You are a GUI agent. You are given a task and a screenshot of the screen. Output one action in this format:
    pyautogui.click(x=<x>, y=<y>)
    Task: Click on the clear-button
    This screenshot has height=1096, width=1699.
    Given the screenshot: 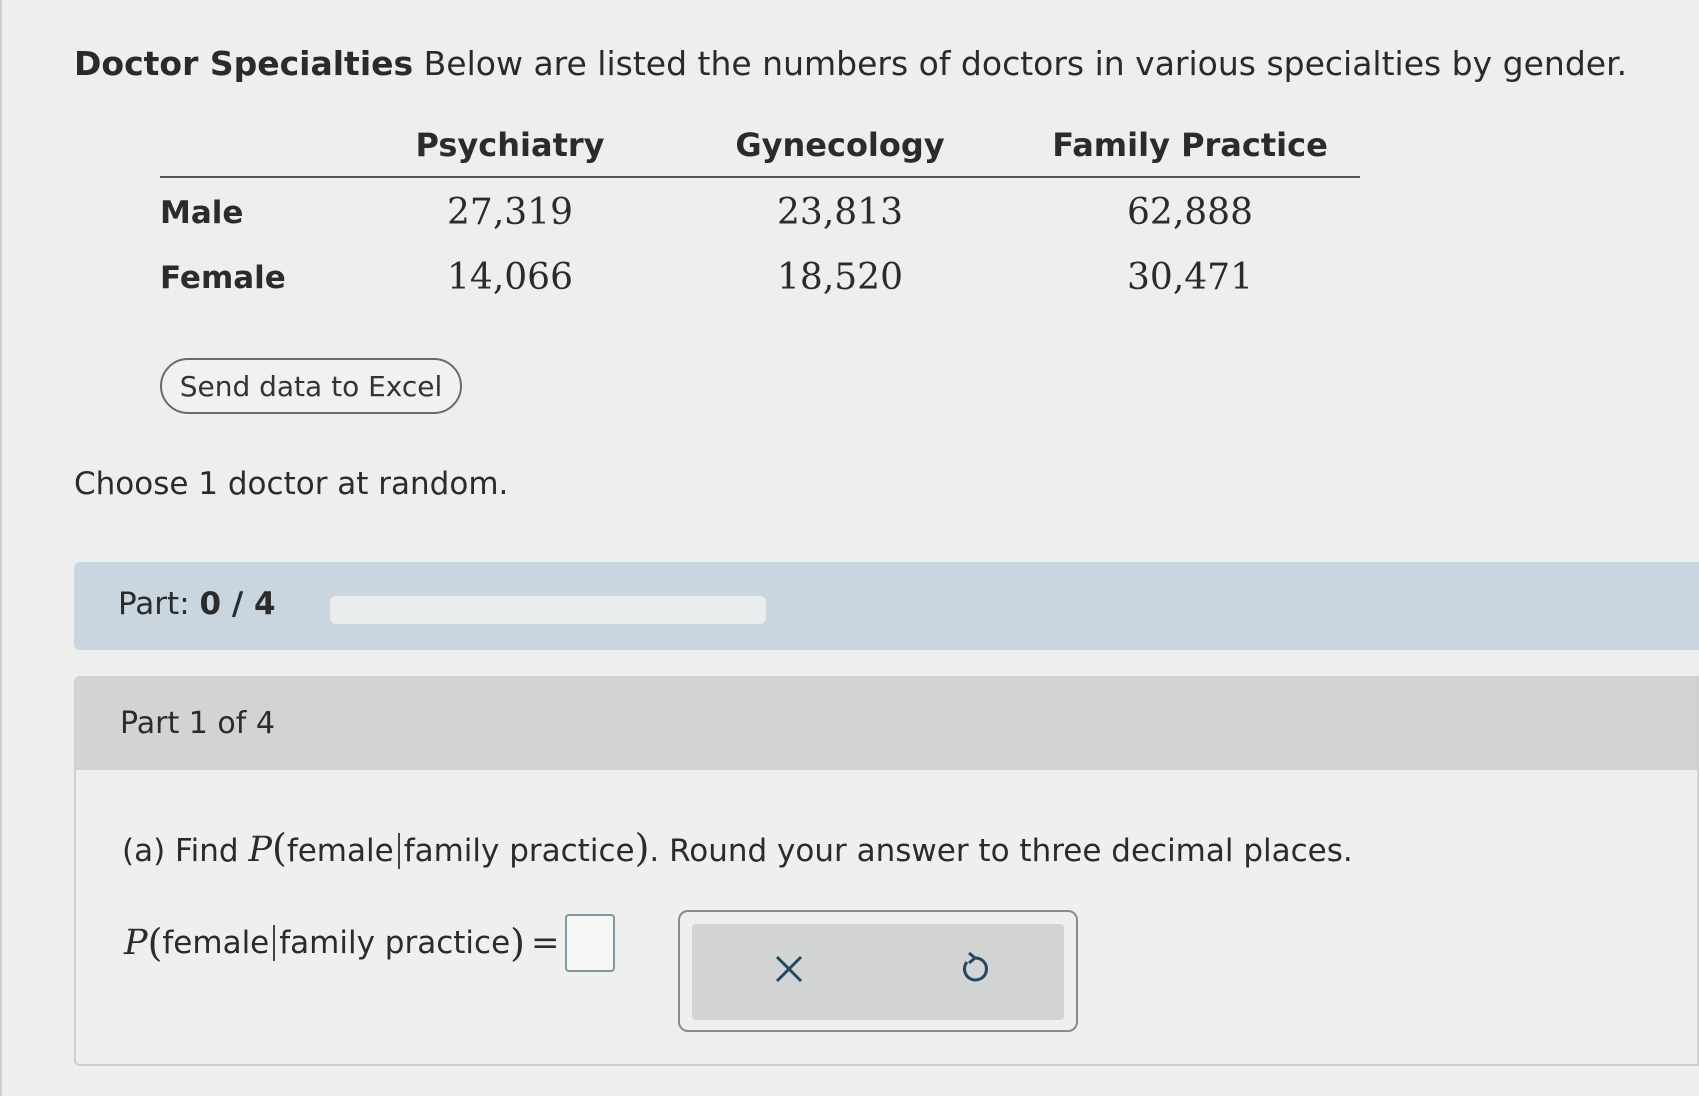 What is the action you would take?
    pyautogui.click(x=789, y=973)
    